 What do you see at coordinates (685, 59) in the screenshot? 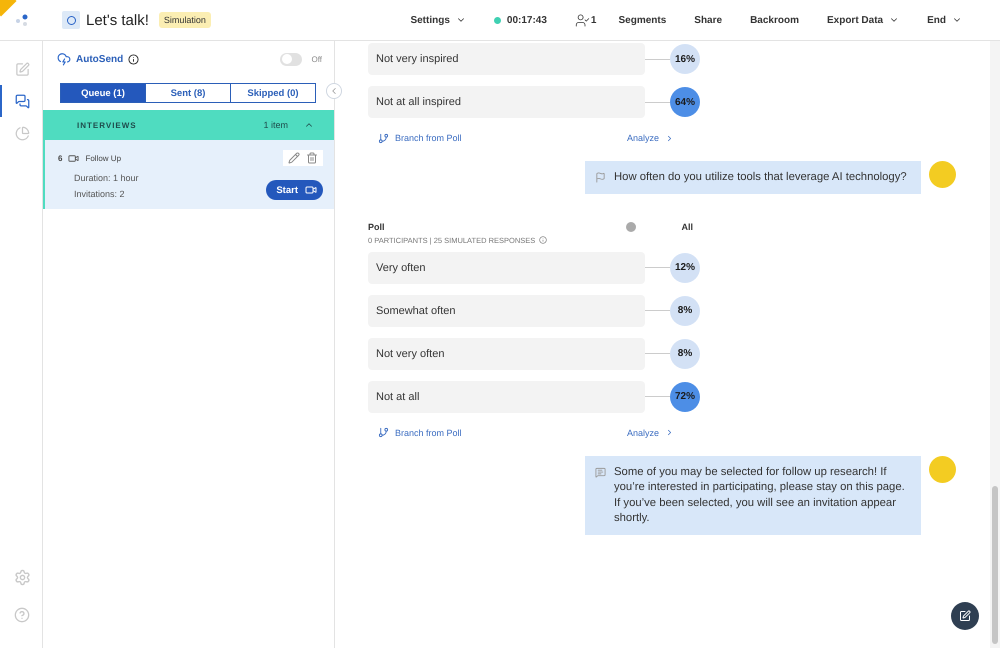
I see `percent-badge: 16%` at bounding box center [685, 59].